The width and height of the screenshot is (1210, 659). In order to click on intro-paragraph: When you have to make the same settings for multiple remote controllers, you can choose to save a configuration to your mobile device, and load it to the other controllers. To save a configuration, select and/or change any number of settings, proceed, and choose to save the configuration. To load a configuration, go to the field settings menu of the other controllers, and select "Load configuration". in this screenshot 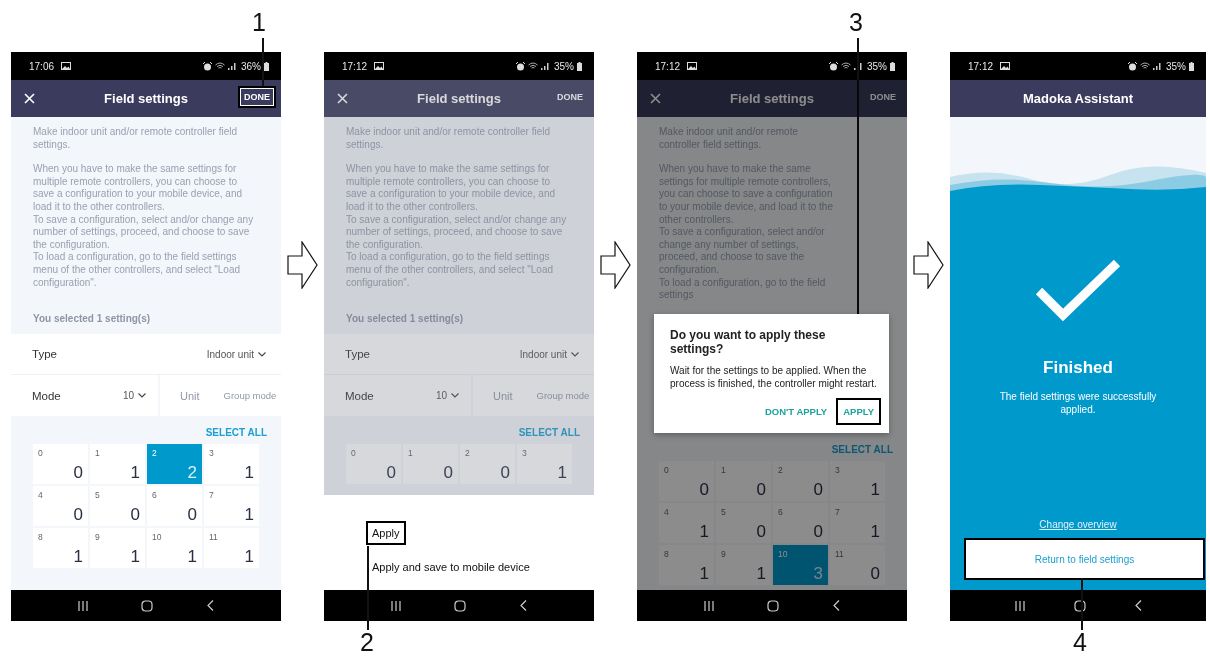, I will do `click(457, 226)`.